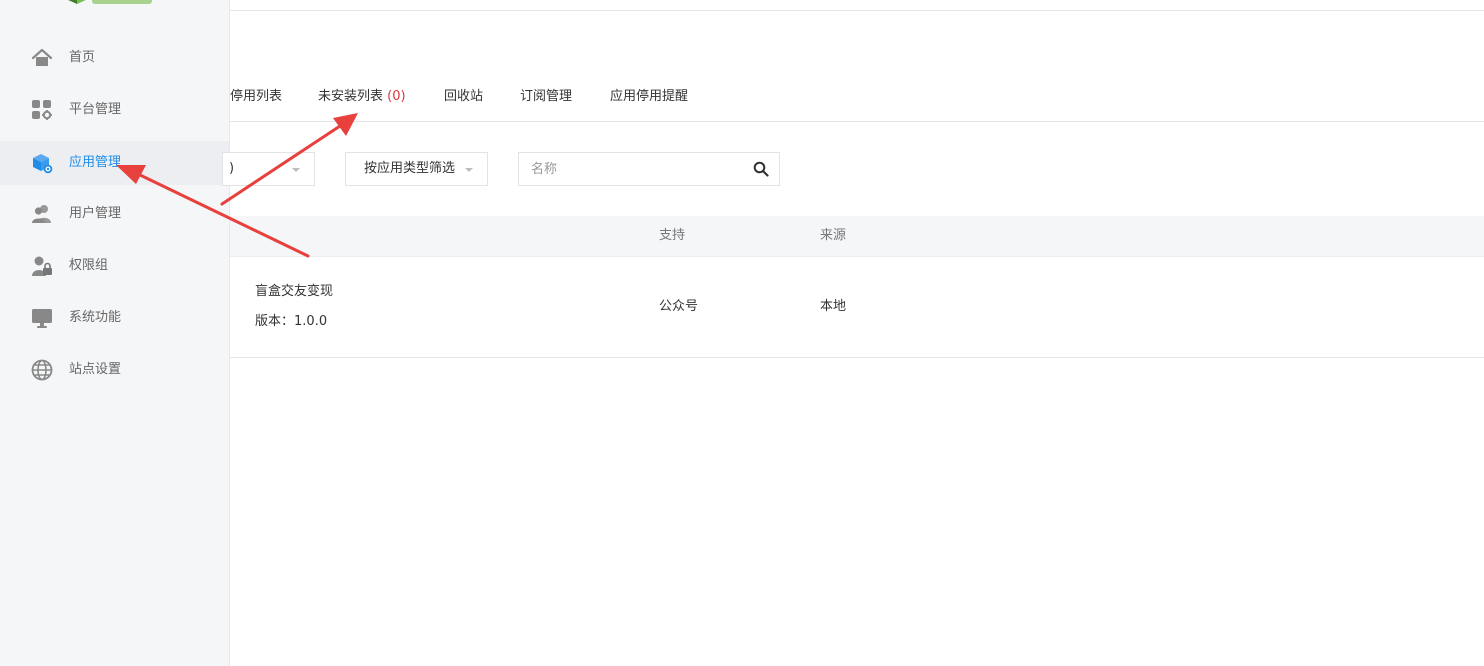  I want to click on sidebar-item-home: 首页, so click(114, 58).